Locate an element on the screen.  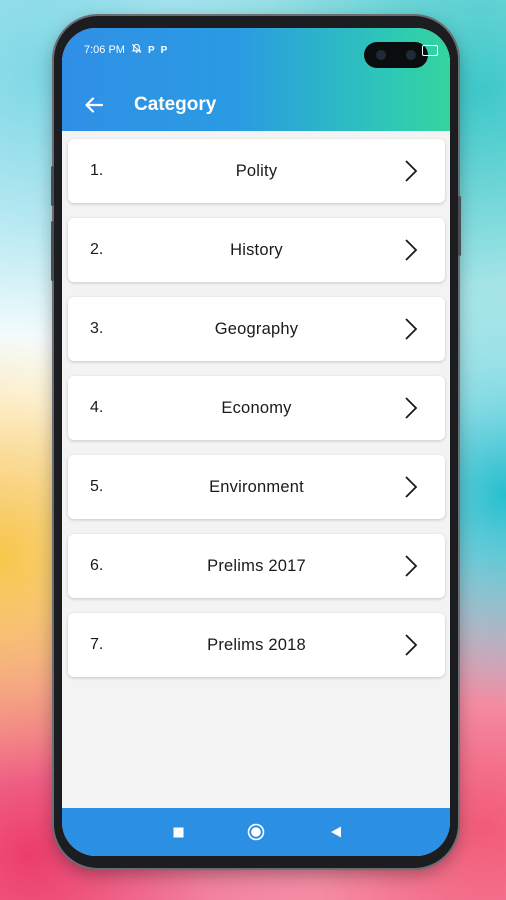
nav-back-button is located at coordinates (336, 832).